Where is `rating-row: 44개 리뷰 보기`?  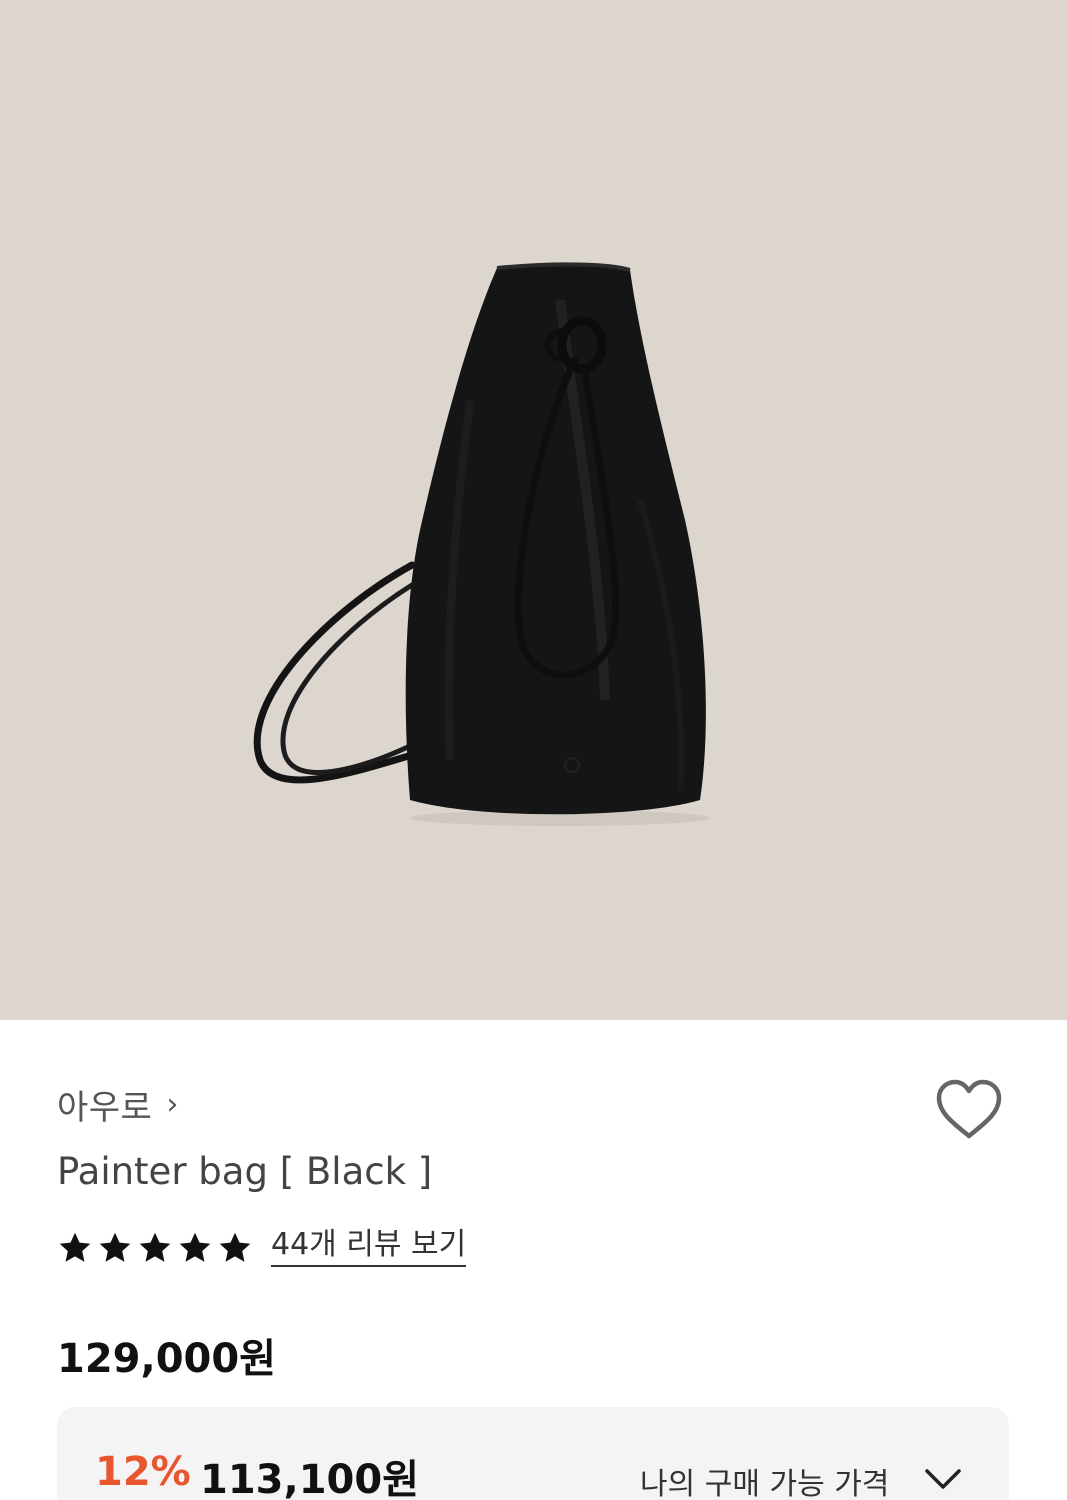
rating-row: 44개 리뷰 보기 is located at coordinates (262, 1247).